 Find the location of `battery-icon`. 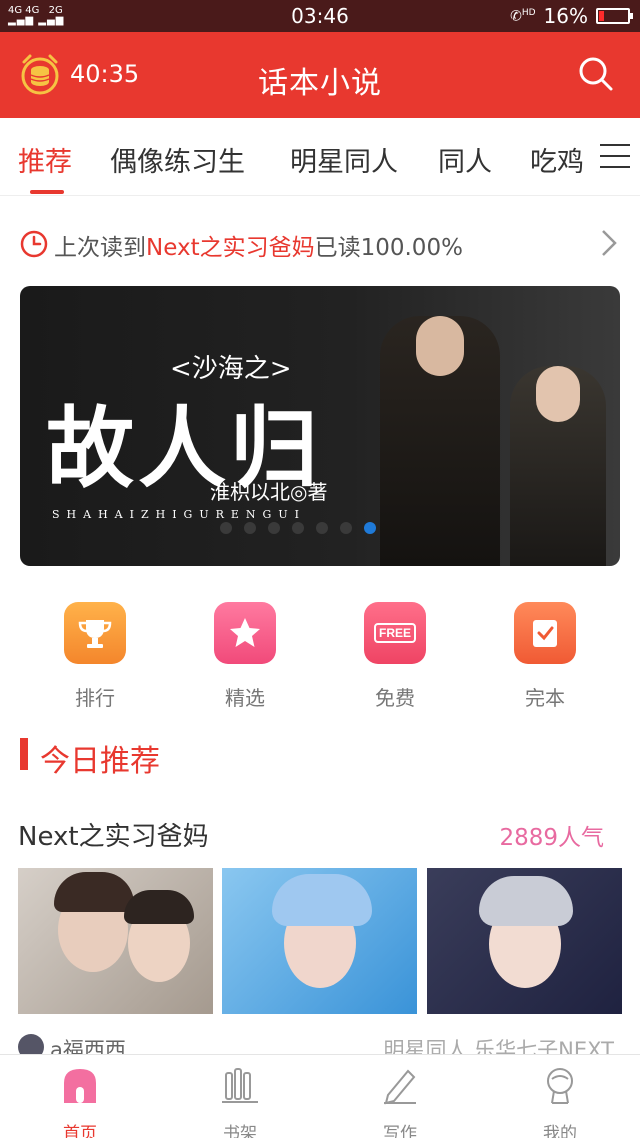

battery-icon is located at coordinates (614, 16).